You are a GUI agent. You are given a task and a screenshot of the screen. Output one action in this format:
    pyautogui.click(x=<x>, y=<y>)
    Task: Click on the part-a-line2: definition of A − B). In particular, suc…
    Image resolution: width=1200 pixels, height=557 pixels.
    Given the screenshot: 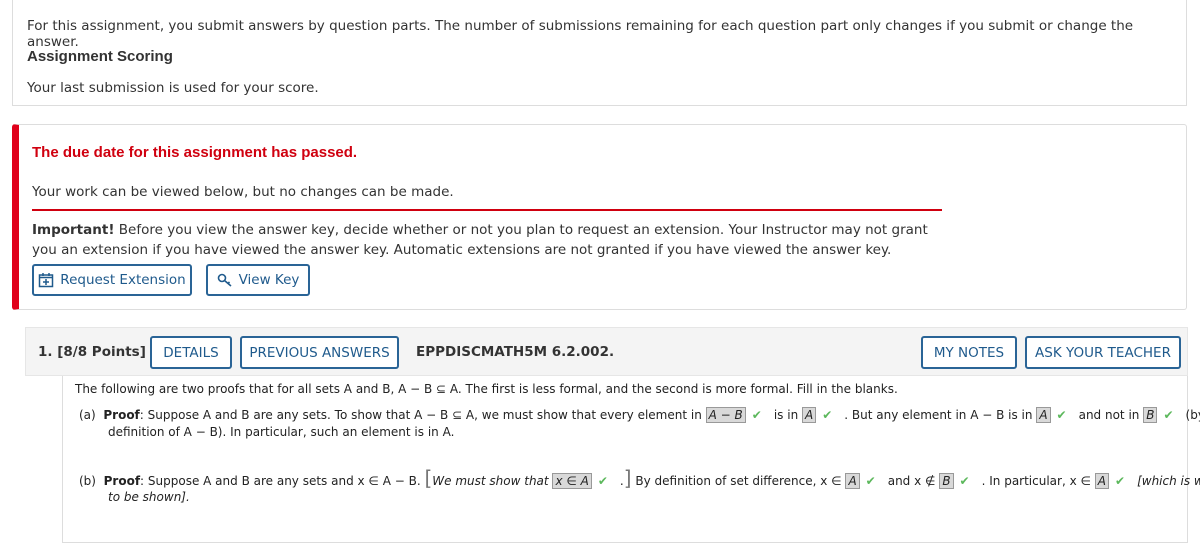 What is the action you would take?
    pyautogui.click(x=281, y=432)
    